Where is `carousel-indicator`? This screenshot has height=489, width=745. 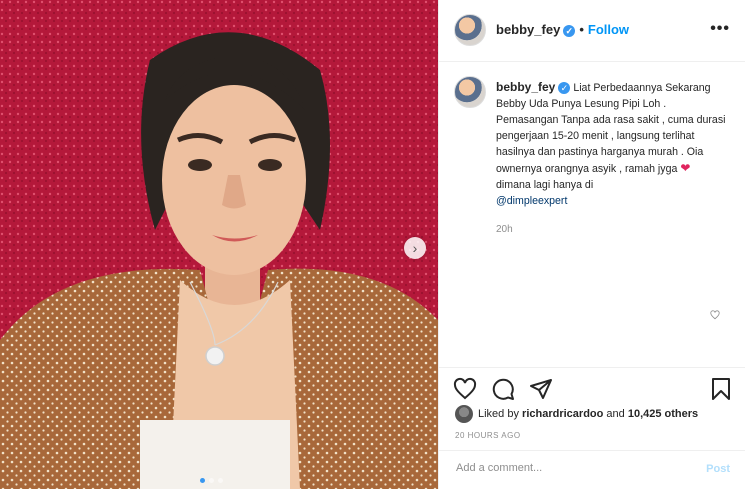 carousel-indicator is located at coordinates (211, 480).